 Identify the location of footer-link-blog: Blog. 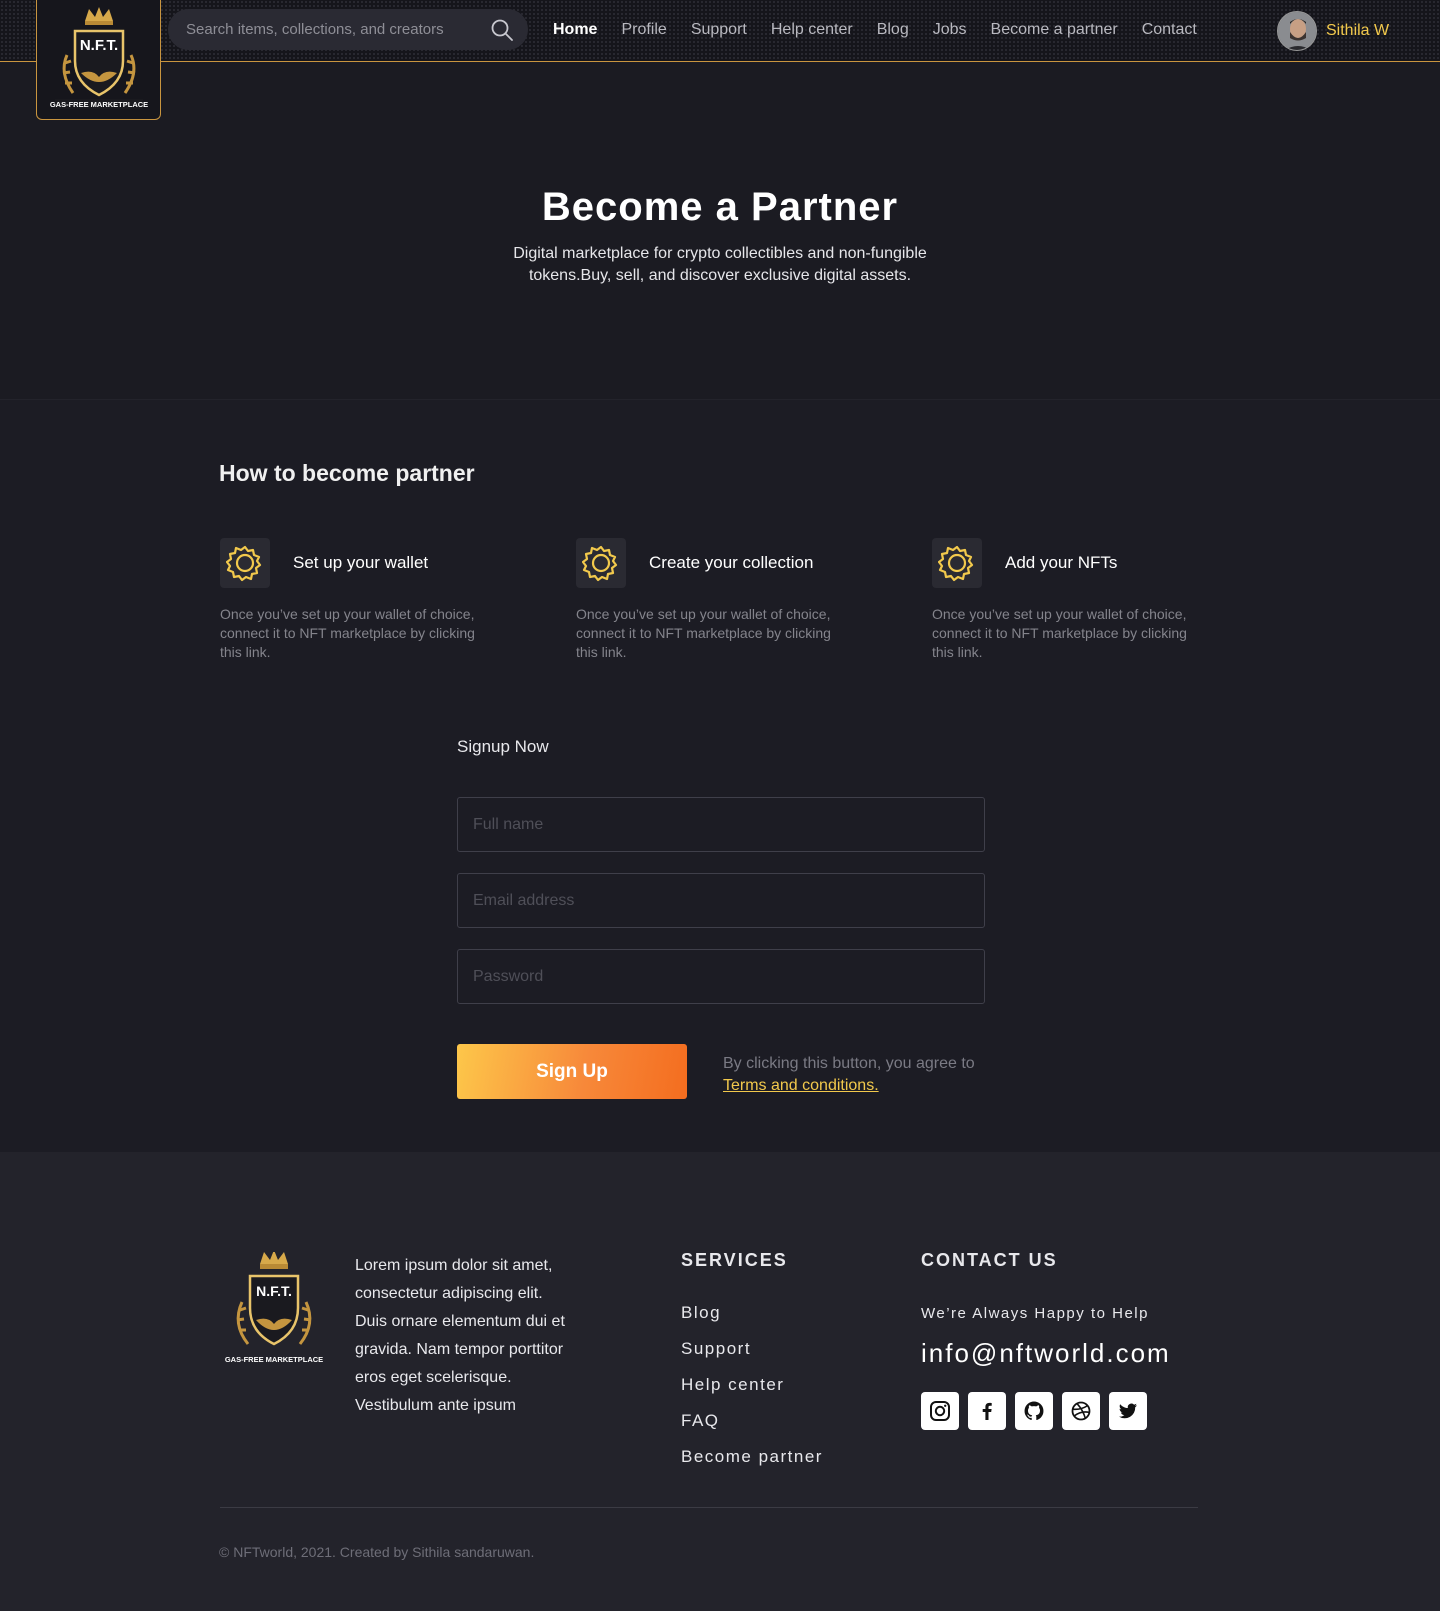
(752, 1319).